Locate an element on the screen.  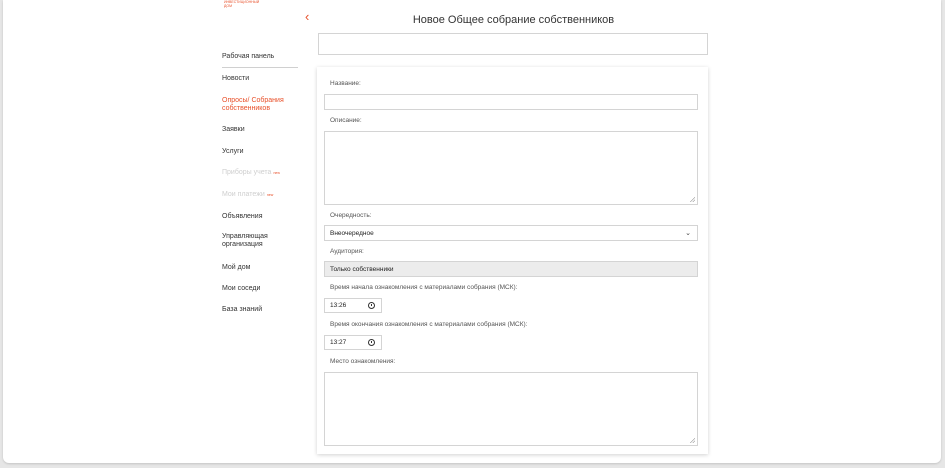
sidebar-item-label: Опросы/ Собрания собственников is located at coordinates (253, 104).